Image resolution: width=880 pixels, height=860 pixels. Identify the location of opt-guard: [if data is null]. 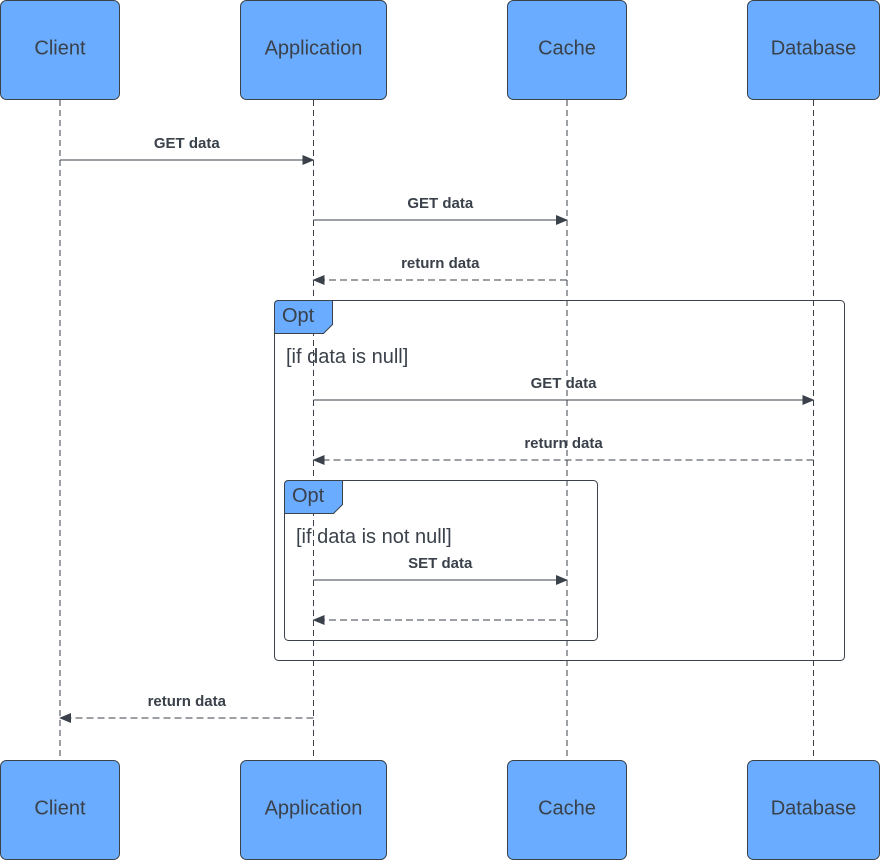
(347, 357).